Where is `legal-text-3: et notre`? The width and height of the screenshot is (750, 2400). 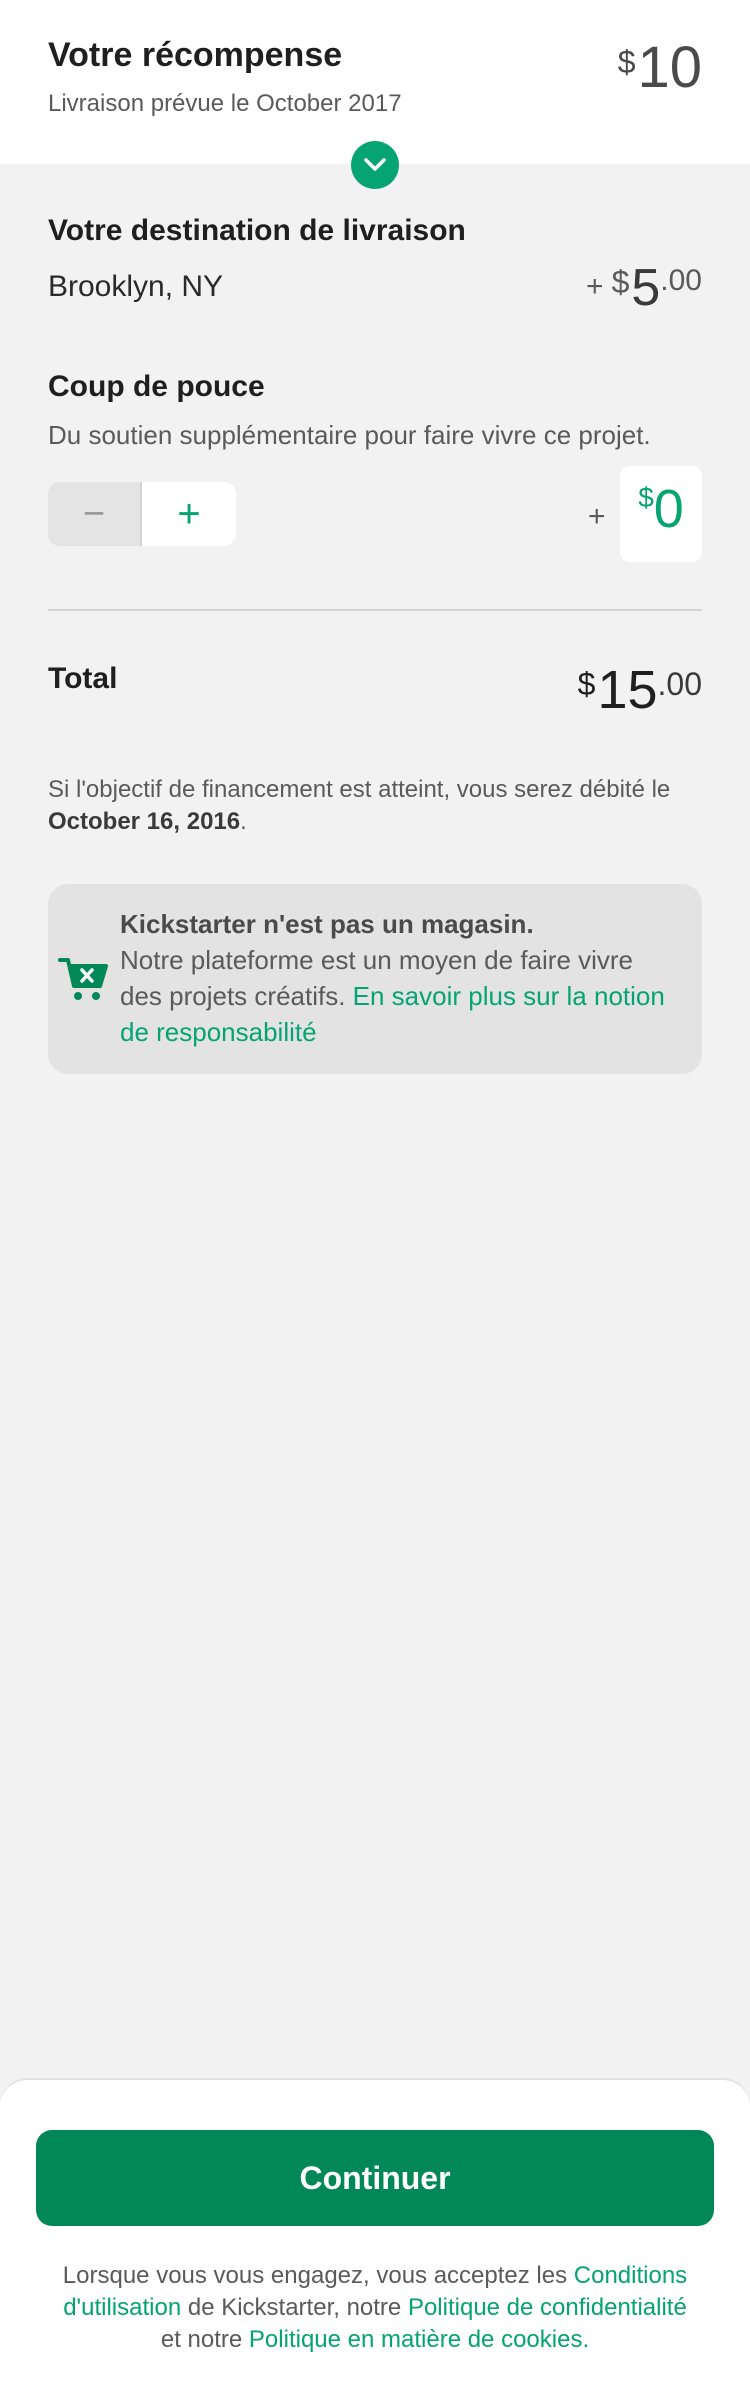 legal-text-3: et notre is located at coordinates (204, 2339).